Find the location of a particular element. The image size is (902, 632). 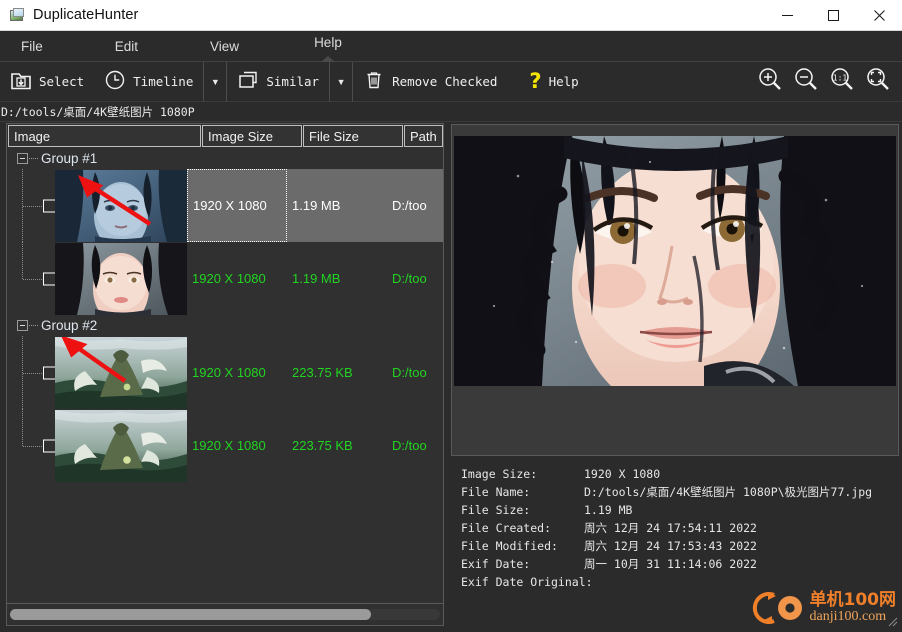

one-to-one-icon: 1:1 is located at coordinates (842, 81).